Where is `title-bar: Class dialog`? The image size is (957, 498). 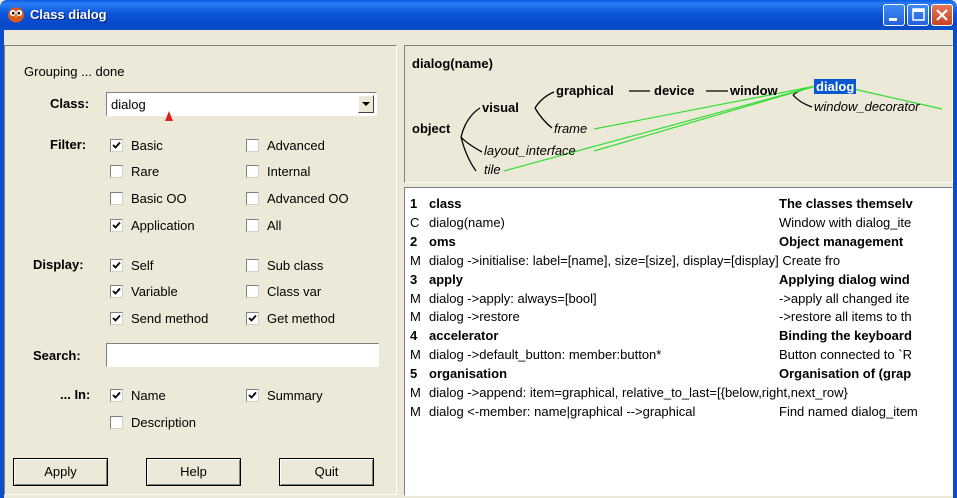 title-bar: Class dialog is located at coordinates (478, 15).